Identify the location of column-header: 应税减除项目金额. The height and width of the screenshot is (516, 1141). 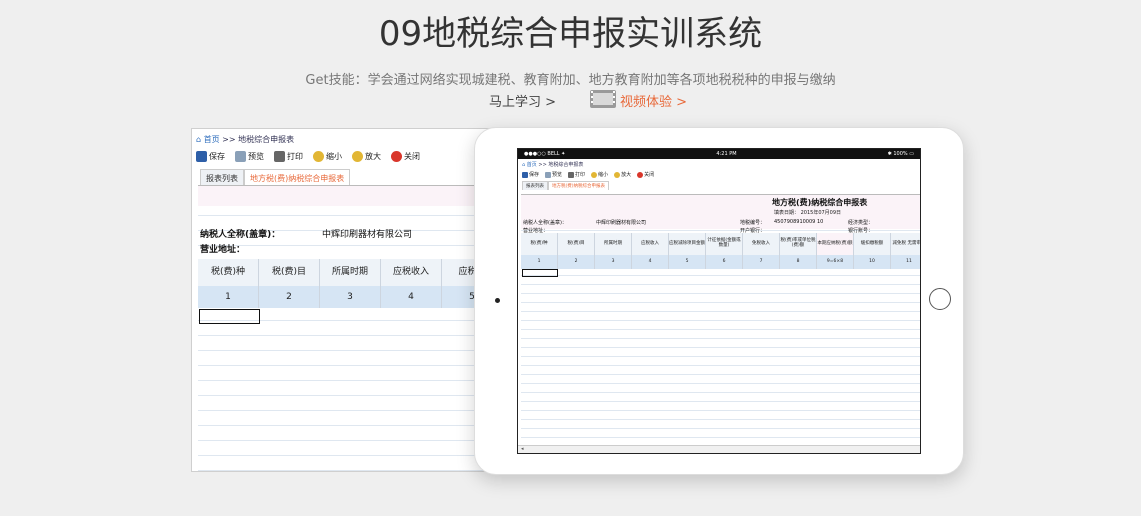
(687, 244).